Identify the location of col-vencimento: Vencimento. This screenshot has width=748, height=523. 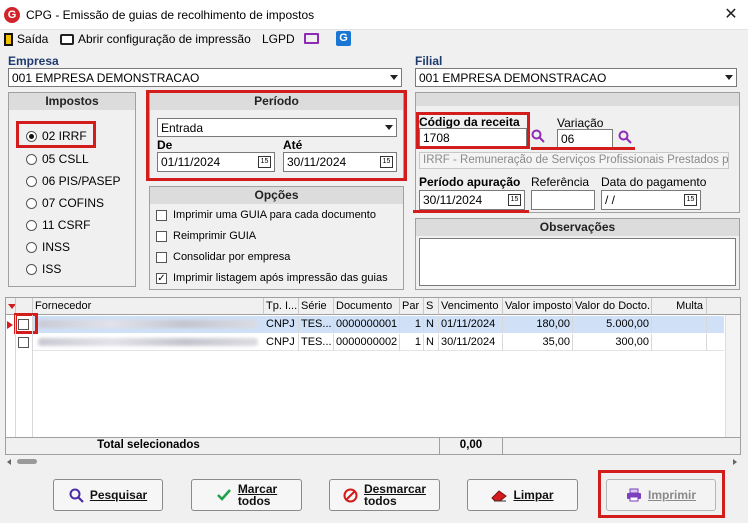
(471, 306).